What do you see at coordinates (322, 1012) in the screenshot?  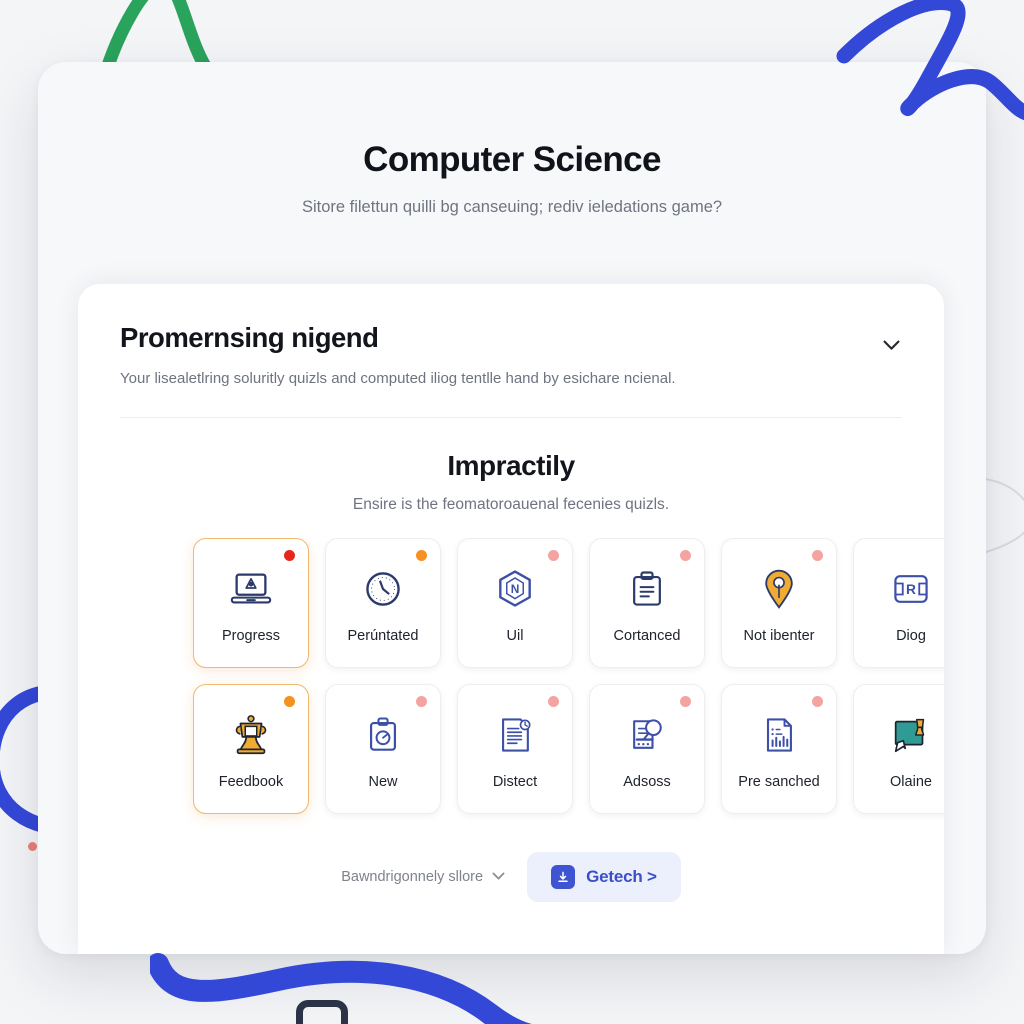 I see `dark-rounded-decoration` at bounding box center [322, 1012].